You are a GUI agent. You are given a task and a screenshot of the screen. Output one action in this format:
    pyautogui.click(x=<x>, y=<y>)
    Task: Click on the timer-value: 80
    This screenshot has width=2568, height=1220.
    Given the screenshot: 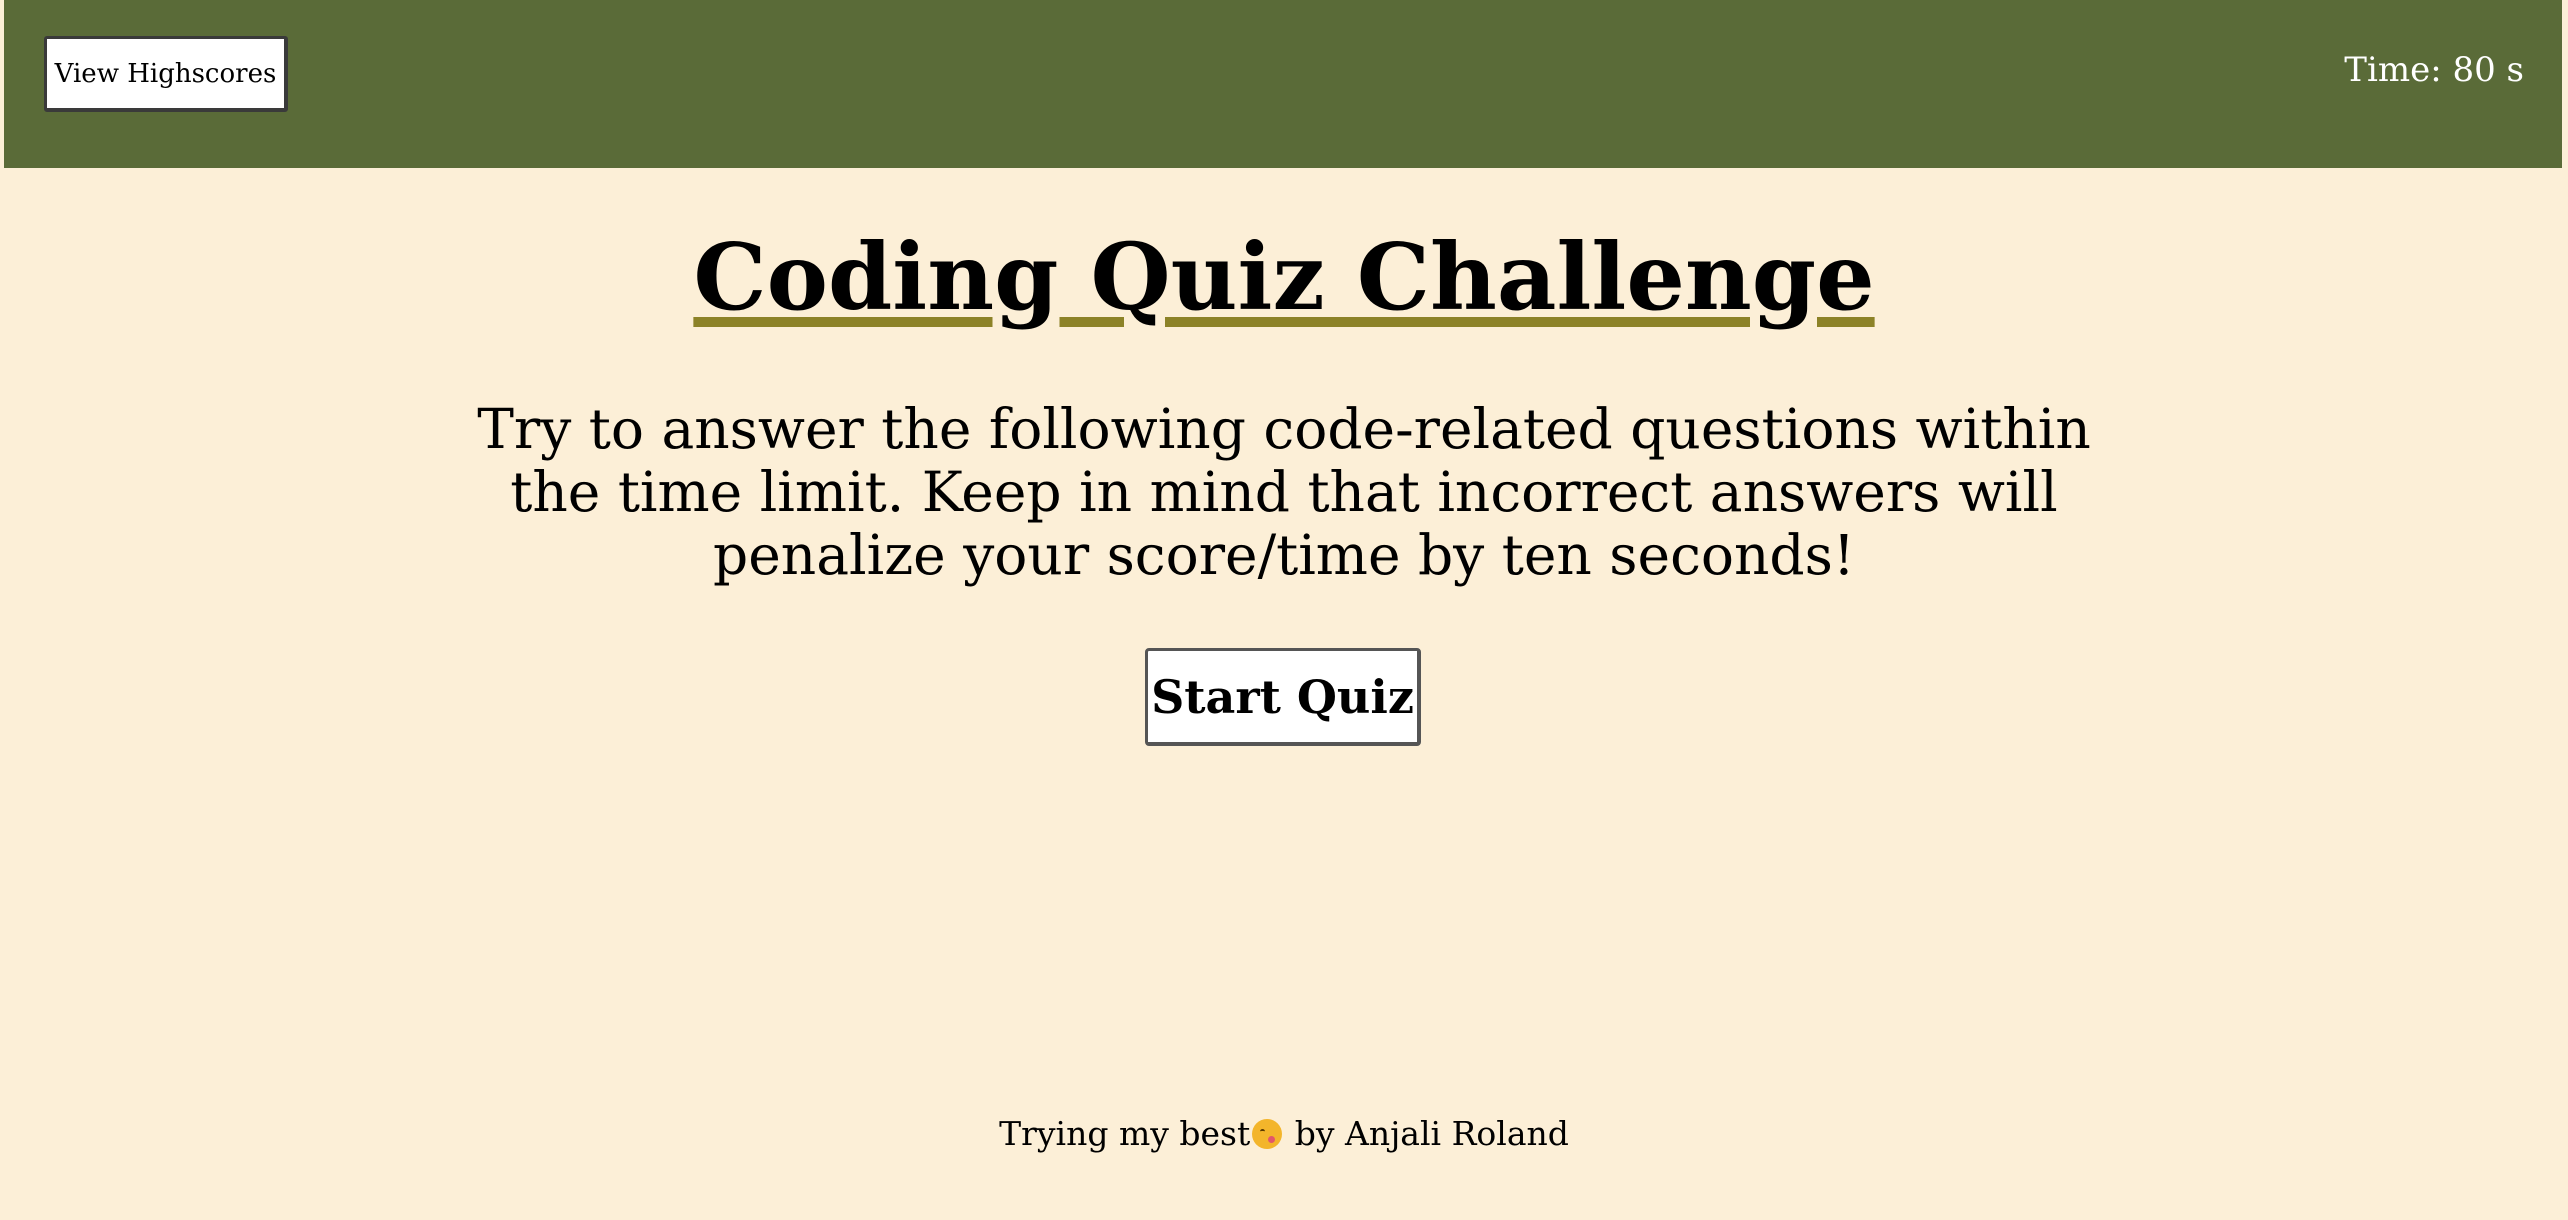 What is the action you would take?
    pyautogui.click(x=2474, y=70)
    